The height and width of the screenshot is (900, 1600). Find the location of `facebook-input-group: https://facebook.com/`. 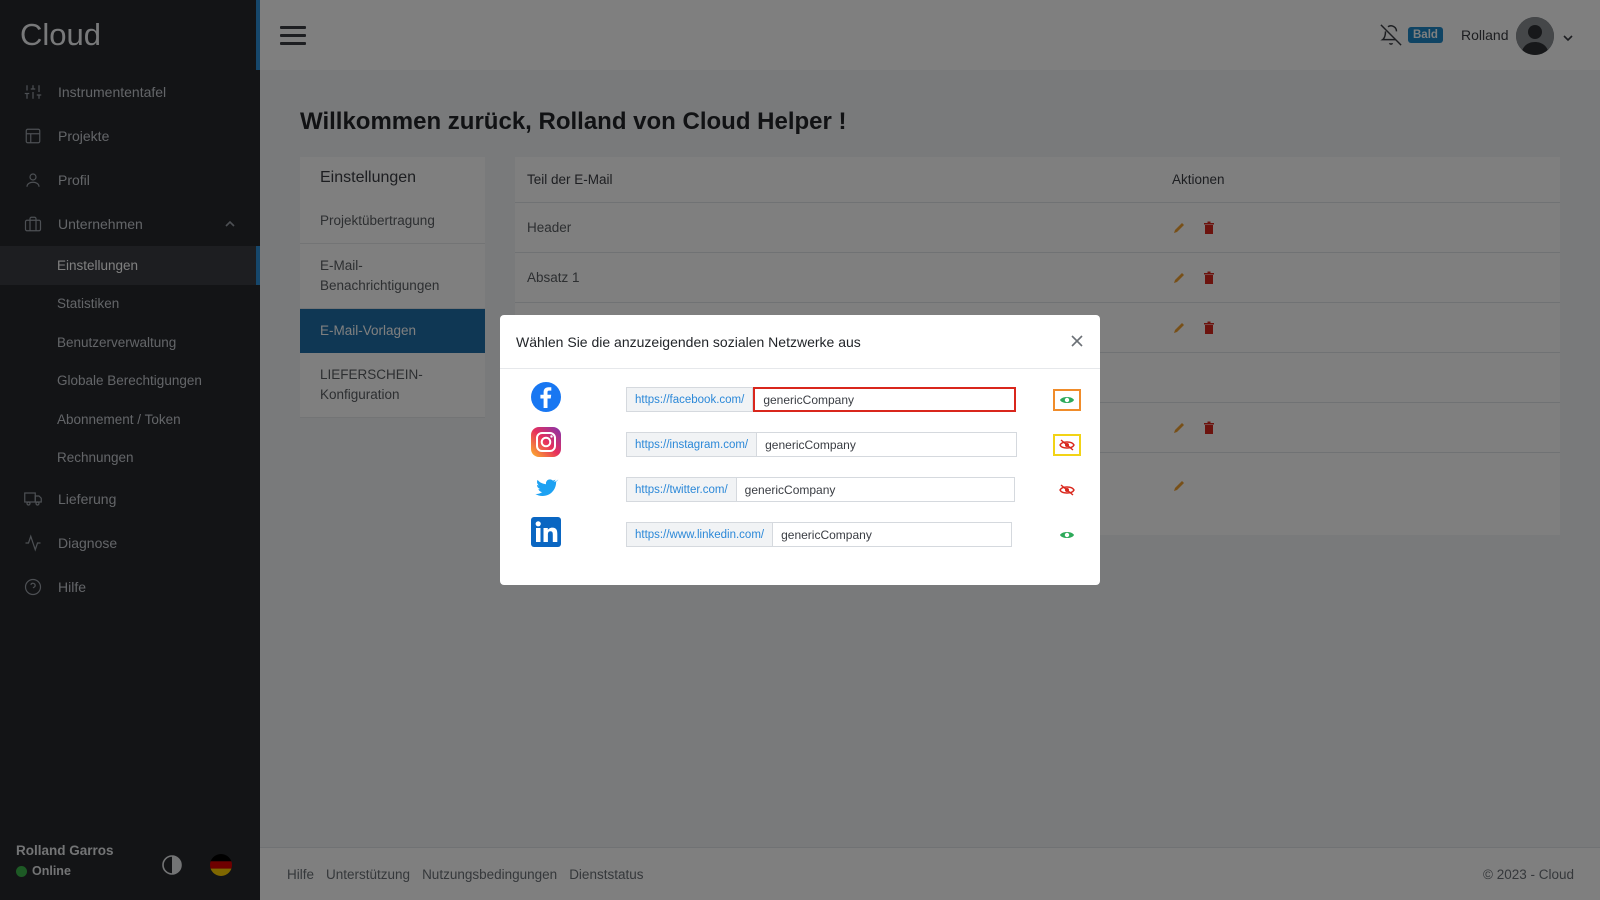

facebook-input-group: https://facebook.com/ is located at coordinates (821, 399).